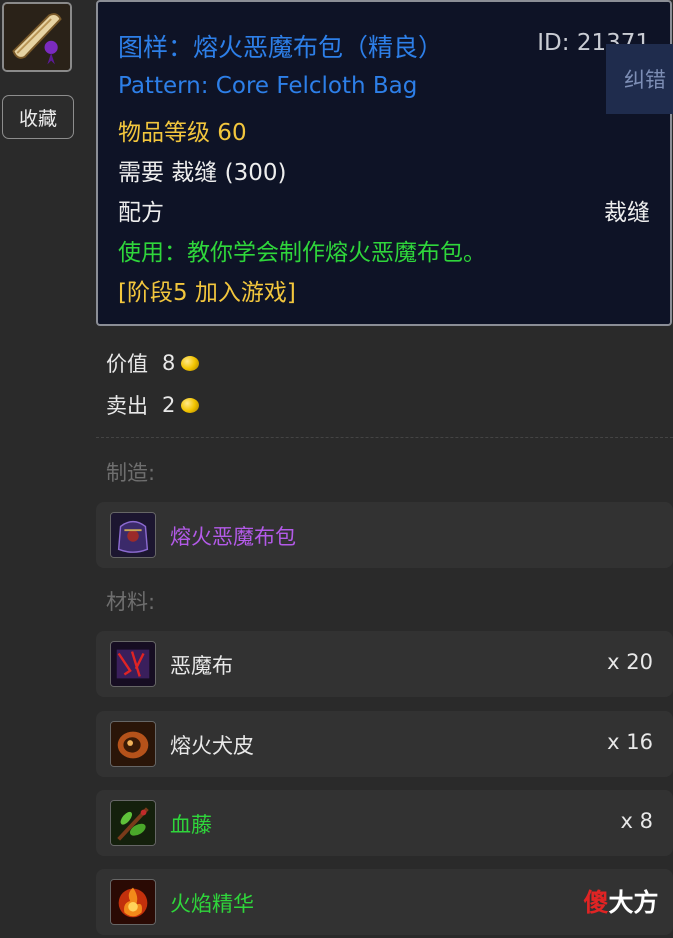 This screenshot has width=673, height=938. Describe the element at coordinates (133, 823) in the screenshot. I see `bloodvine-icon` at that location.